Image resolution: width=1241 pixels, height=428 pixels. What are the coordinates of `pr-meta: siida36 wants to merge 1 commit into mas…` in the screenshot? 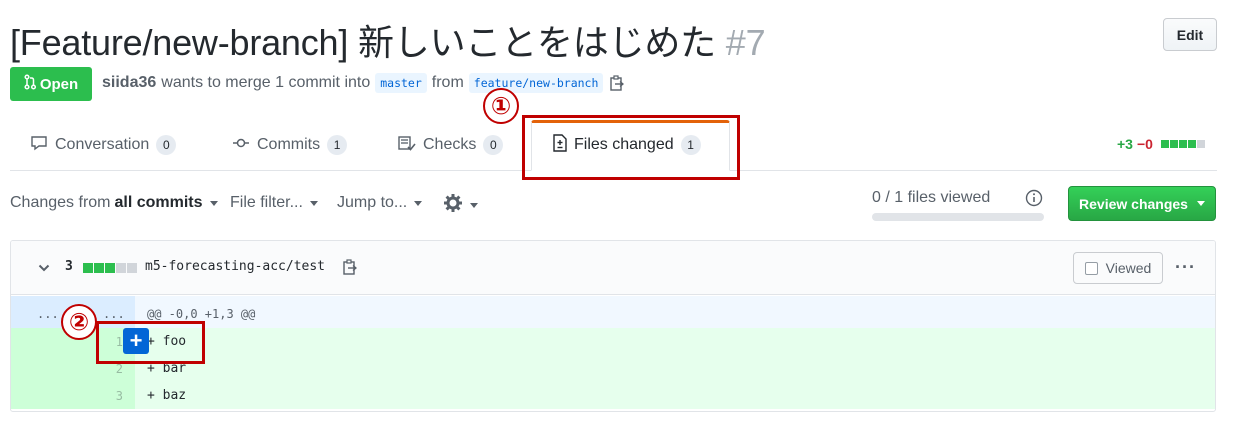 It's located at (364, 83).